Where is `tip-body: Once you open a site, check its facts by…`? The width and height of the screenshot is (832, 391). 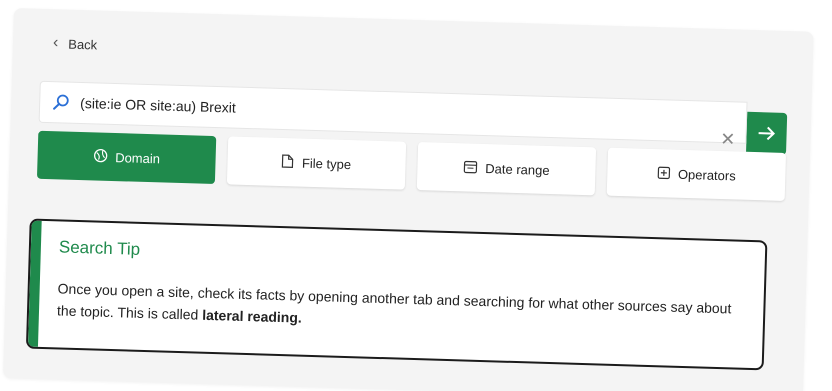
tip-body: Once you open a site, check its facts by… is located at coordinates (402, 309).